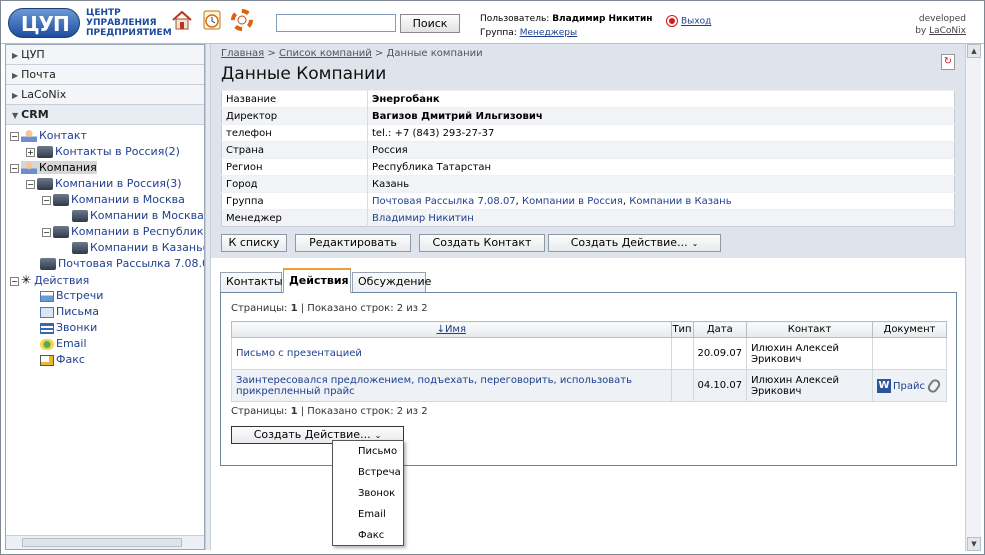 The image size is (985, 555). What do you see at coordinates (353, 243) in the screenshot?
I see `edit-button: Редактировать` at bounding box center [353, 243].